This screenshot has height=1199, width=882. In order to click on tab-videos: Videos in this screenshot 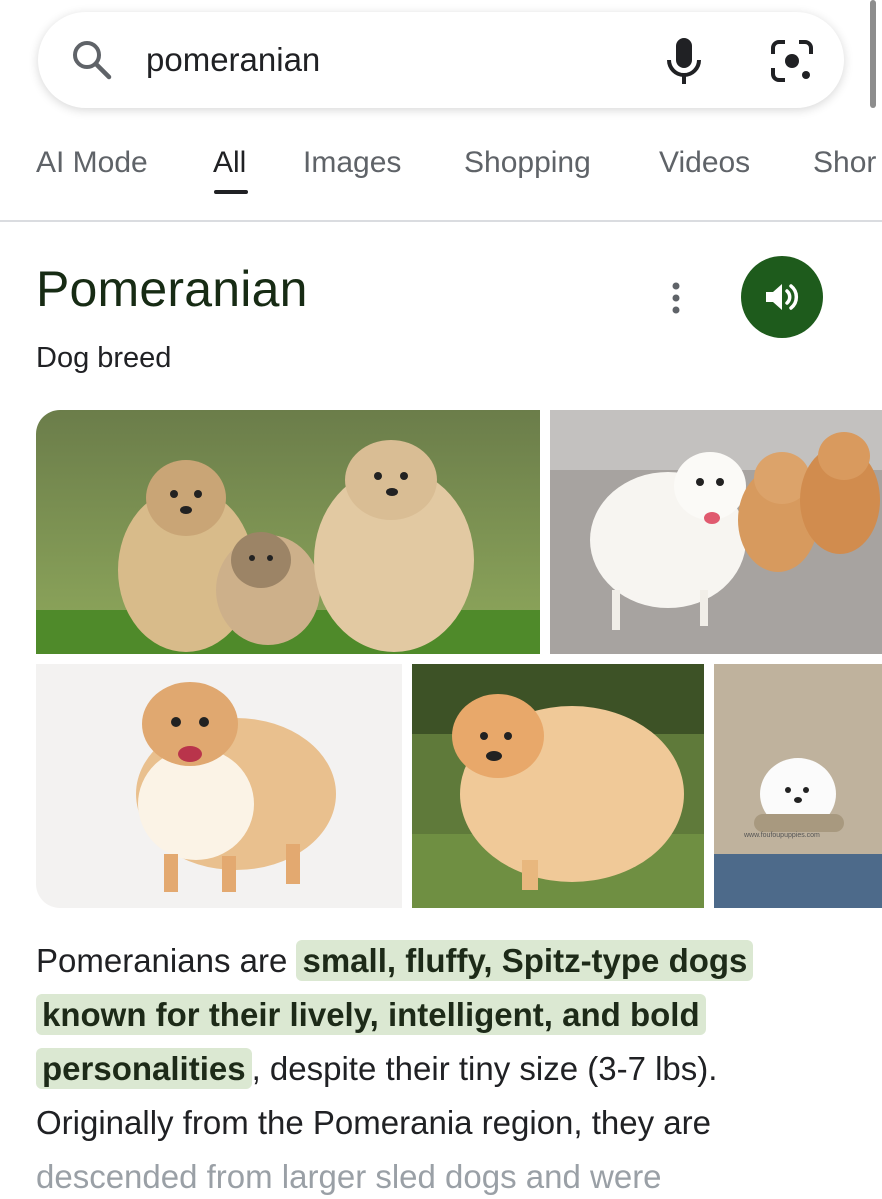, I will do `click(704, 163)`.